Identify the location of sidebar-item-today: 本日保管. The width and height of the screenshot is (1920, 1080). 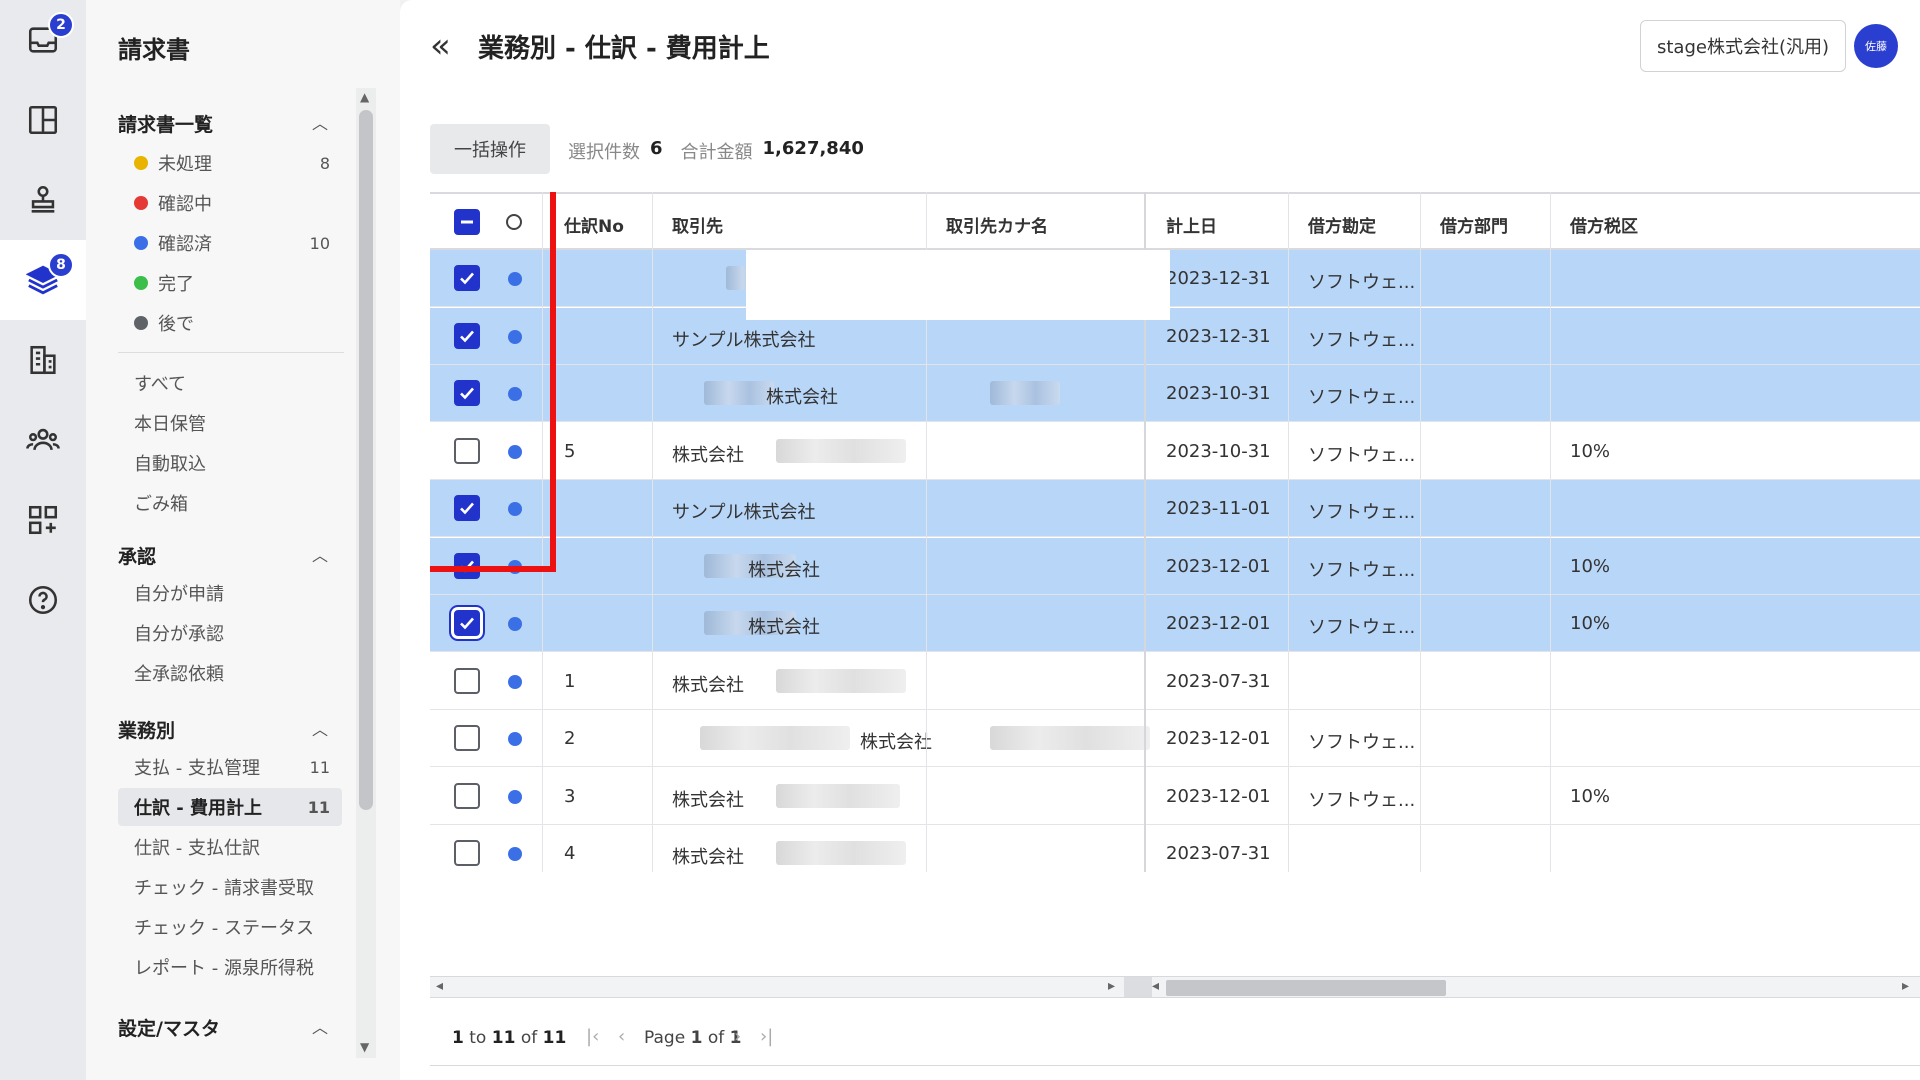
(230, 423).